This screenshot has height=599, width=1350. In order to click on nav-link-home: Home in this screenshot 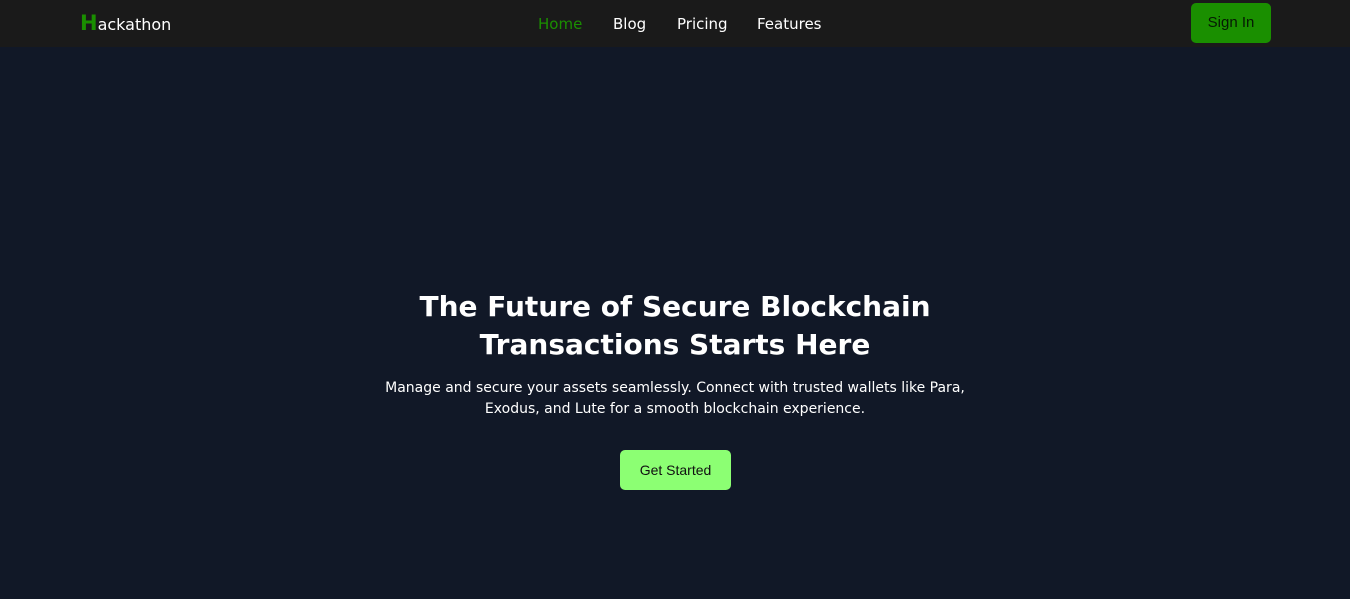, I will do `click(560, 24)`.